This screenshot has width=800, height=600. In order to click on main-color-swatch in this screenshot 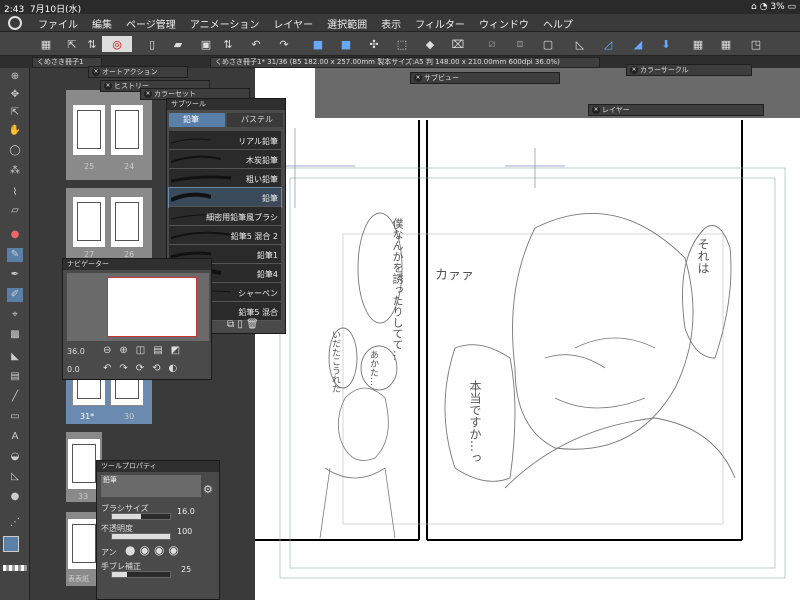, I will do `click(11, 544)`.